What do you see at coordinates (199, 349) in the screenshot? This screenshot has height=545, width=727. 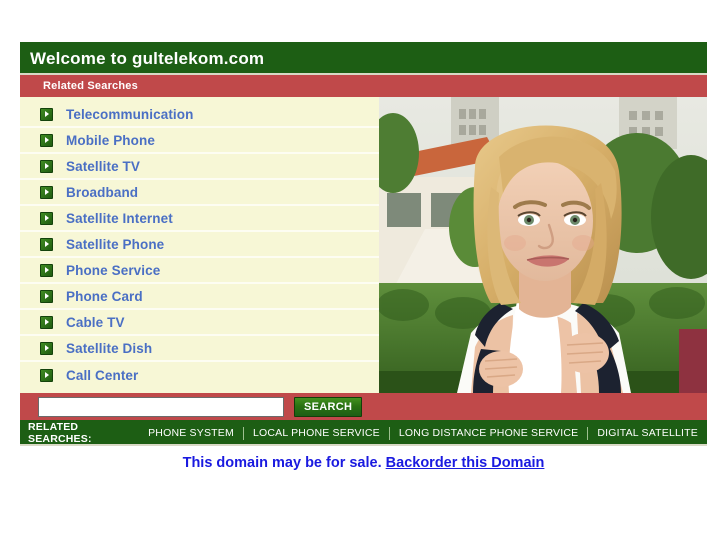 I see `related-link-item: Satellite Dish` at bounding box center [199, 349].